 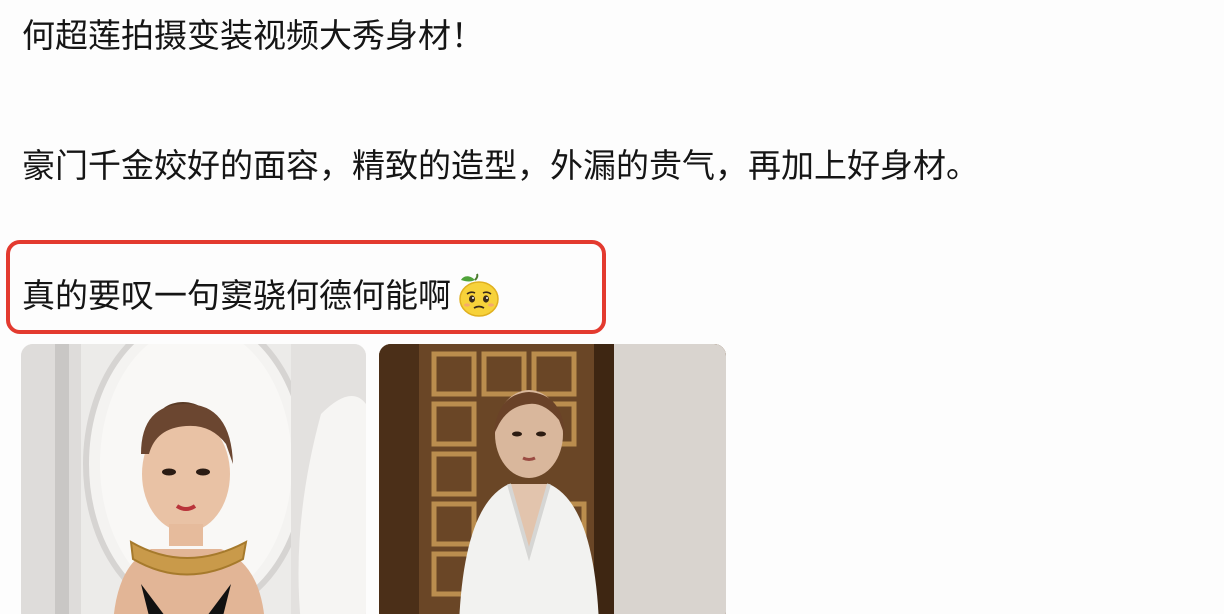 What do you see at coordinates (500, 165) in the screenshot?
I see `post-text-line-2: 豪门千金姣好的面容，精致的造型，外漏的贵气，再加上好身材。` at bounding box center [500, 165].